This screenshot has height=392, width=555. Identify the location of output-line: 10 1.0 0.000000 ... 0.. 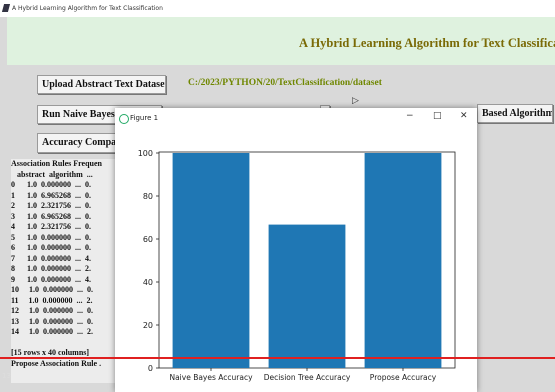
(52, 289).